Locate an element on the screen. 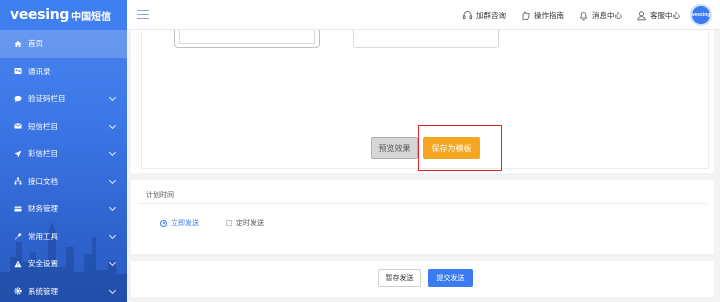 This screenshot has width=720, height=302. radio-selected-icon is located at coordinates (163, 223).